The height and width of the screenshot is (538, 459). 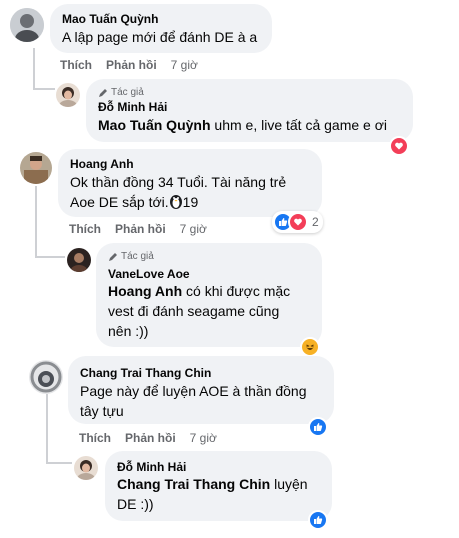 I want to click on comment-text-line: Aoe DE sắp tới., so click(x=119, y=202).